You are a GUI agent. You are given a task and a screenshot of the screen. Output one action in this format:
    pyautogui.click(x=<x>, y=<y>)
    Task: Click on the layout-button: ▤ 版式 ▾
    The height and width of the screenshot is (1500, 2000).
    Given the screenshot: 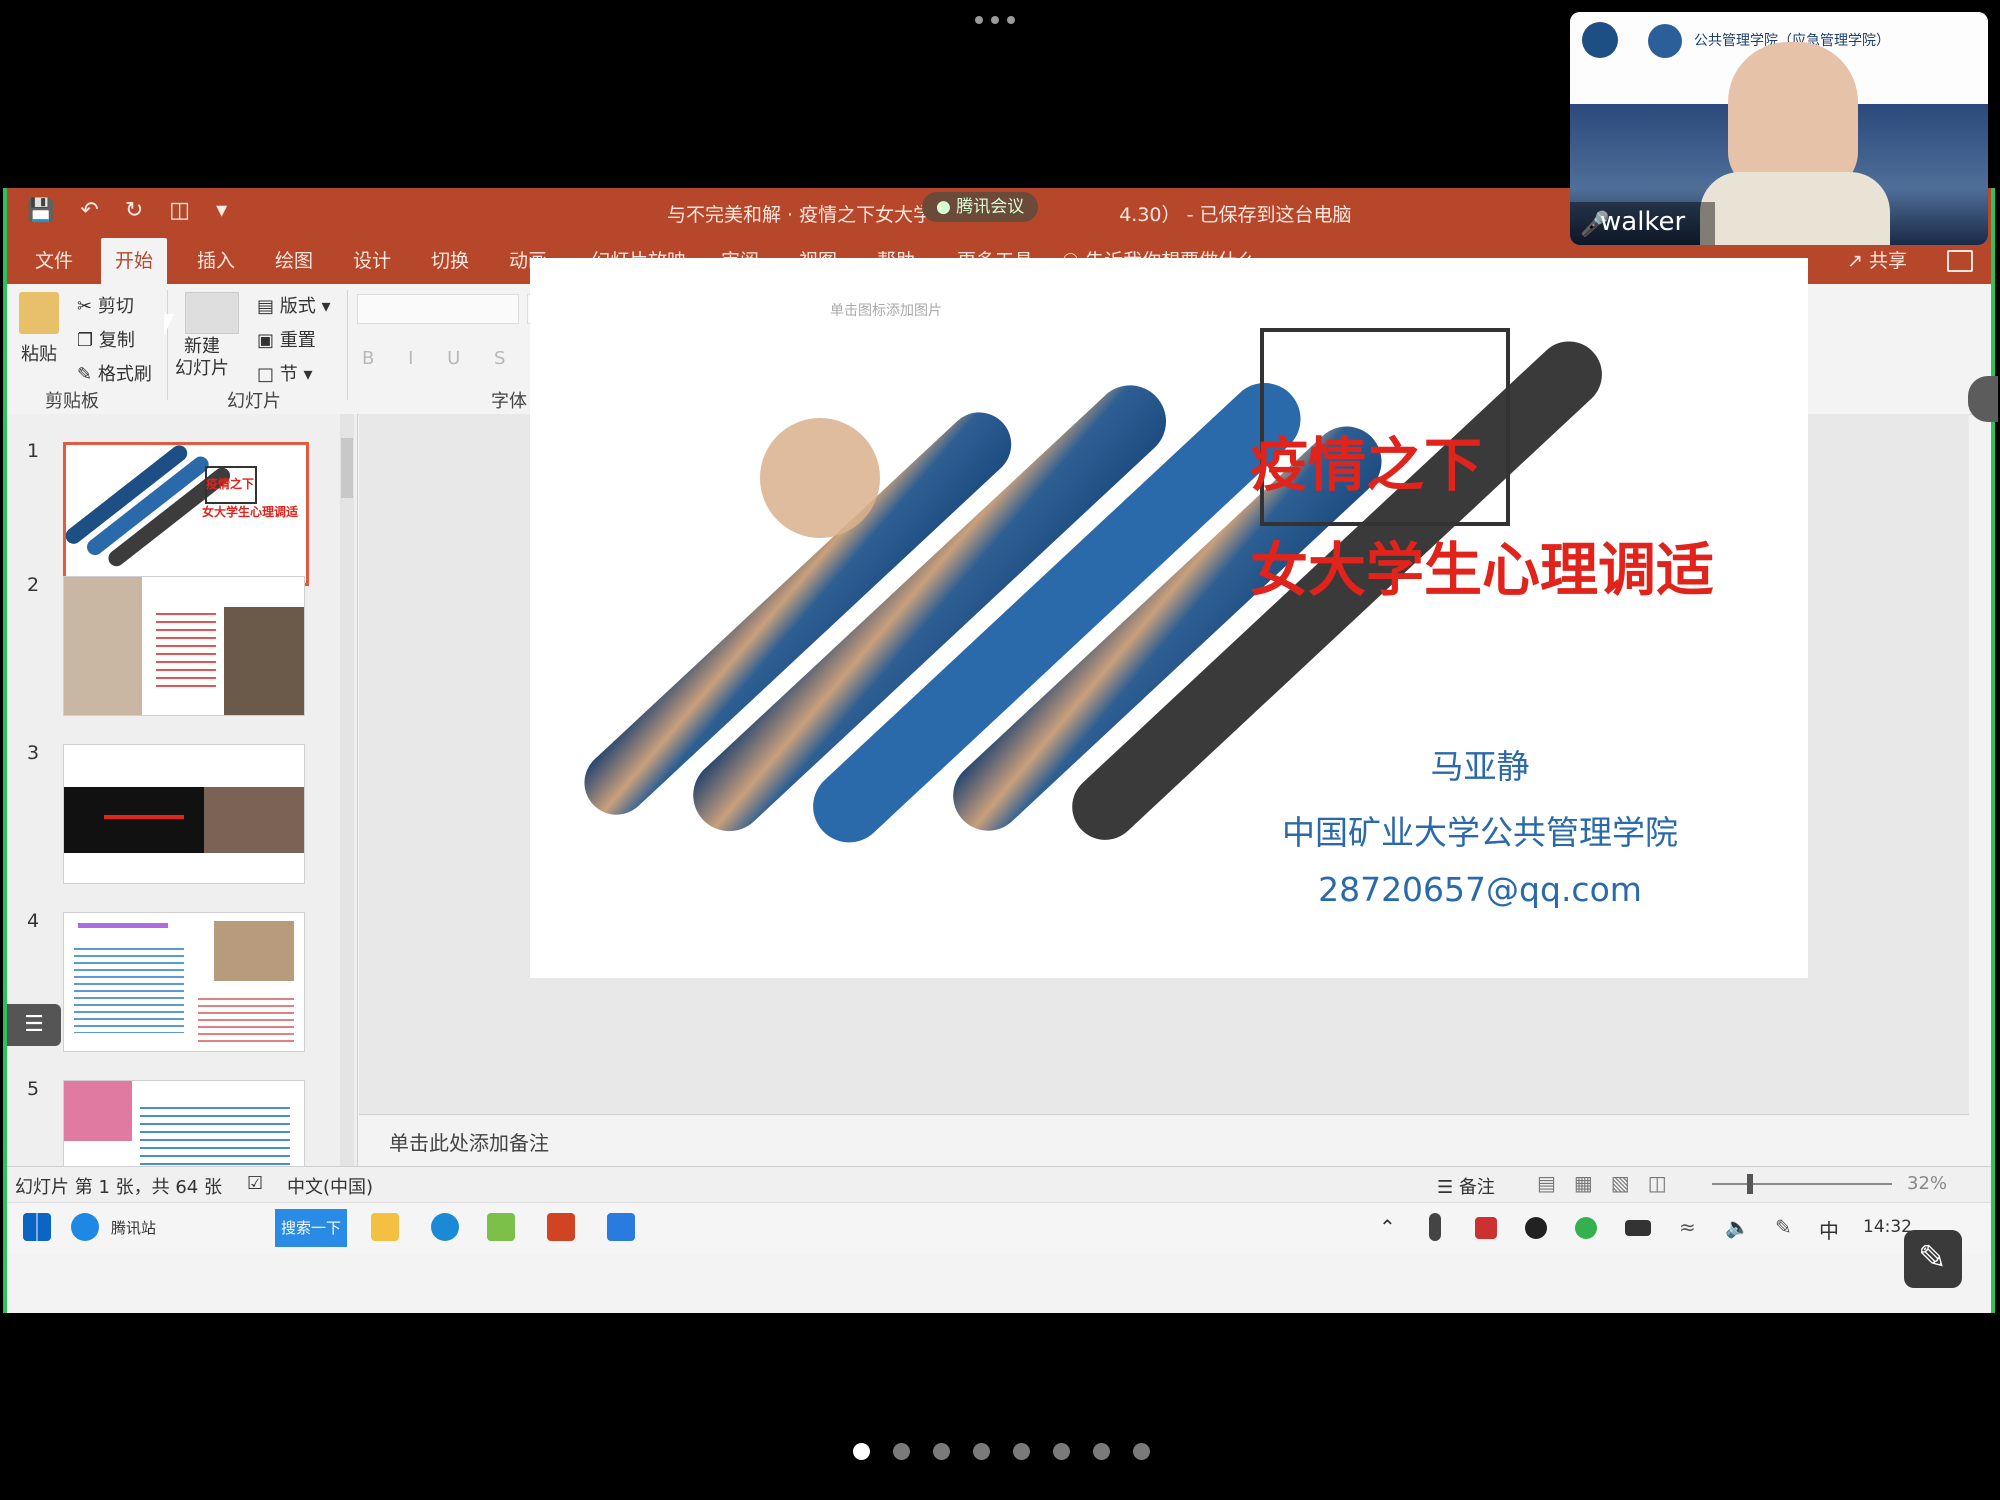 What is the action you would take?
    pyautogui.click(x=294, y=305)
    